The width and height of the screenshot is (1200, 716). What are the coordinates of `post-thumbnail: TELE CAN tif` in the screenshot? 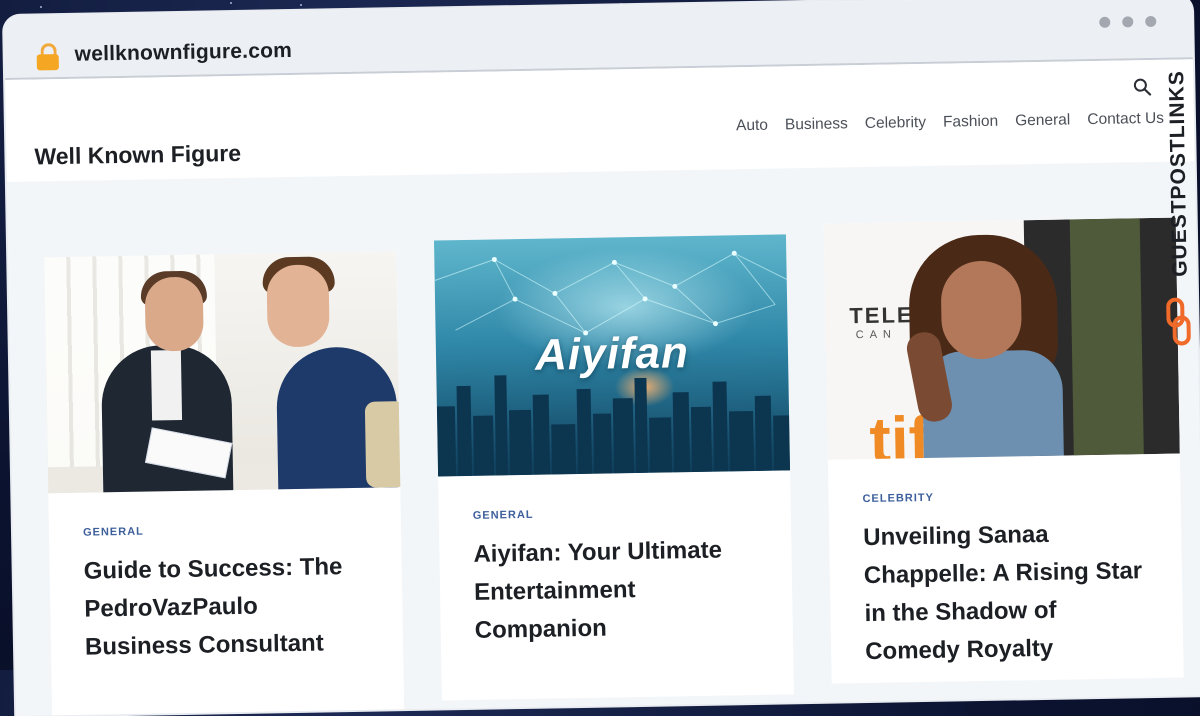 It's located at (1001, 338).